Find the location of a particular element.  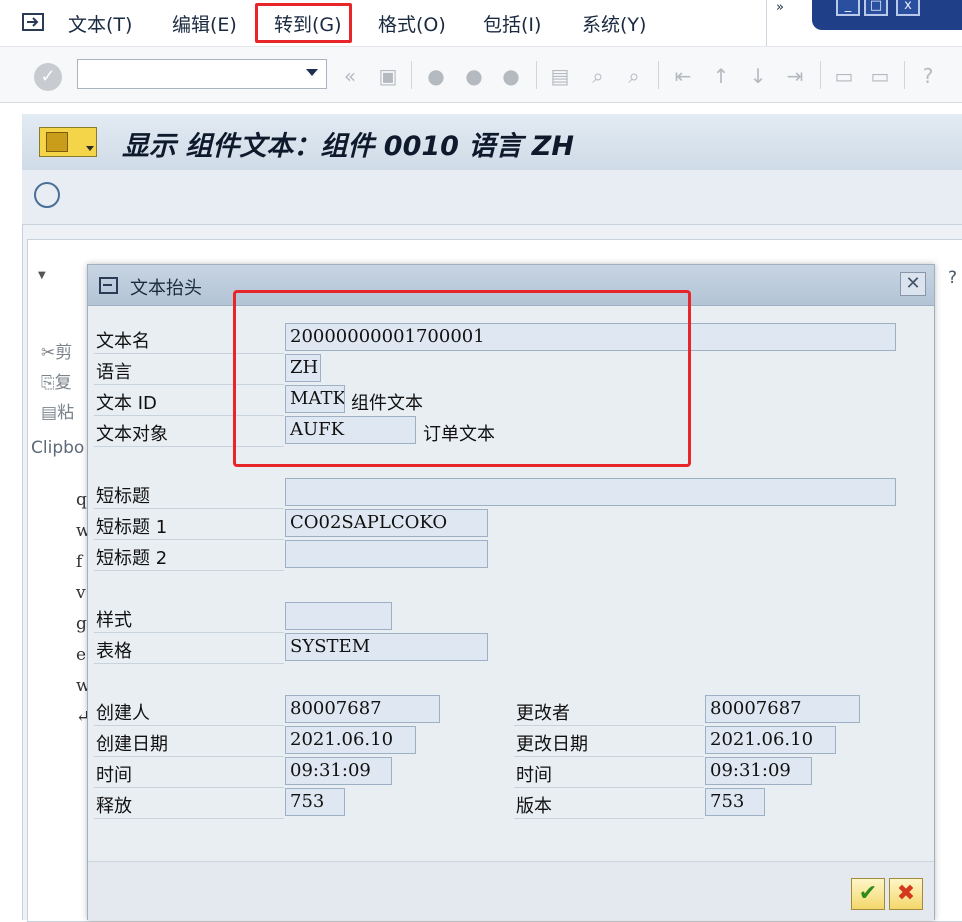

first-page-icon: ⇤ is located at coordinates (683, 76).